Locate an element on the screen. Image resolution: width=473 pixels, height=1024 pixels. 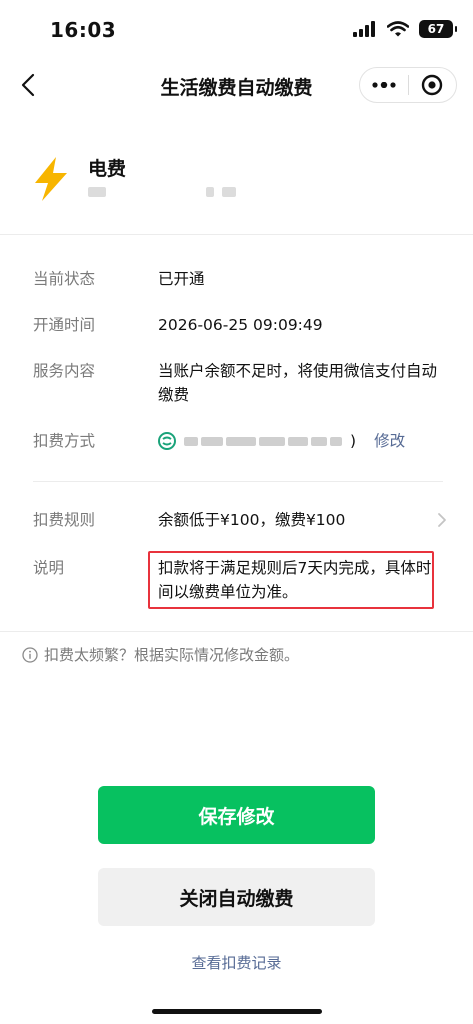
status-time: 16:03 is located at coordinates (83, 30).